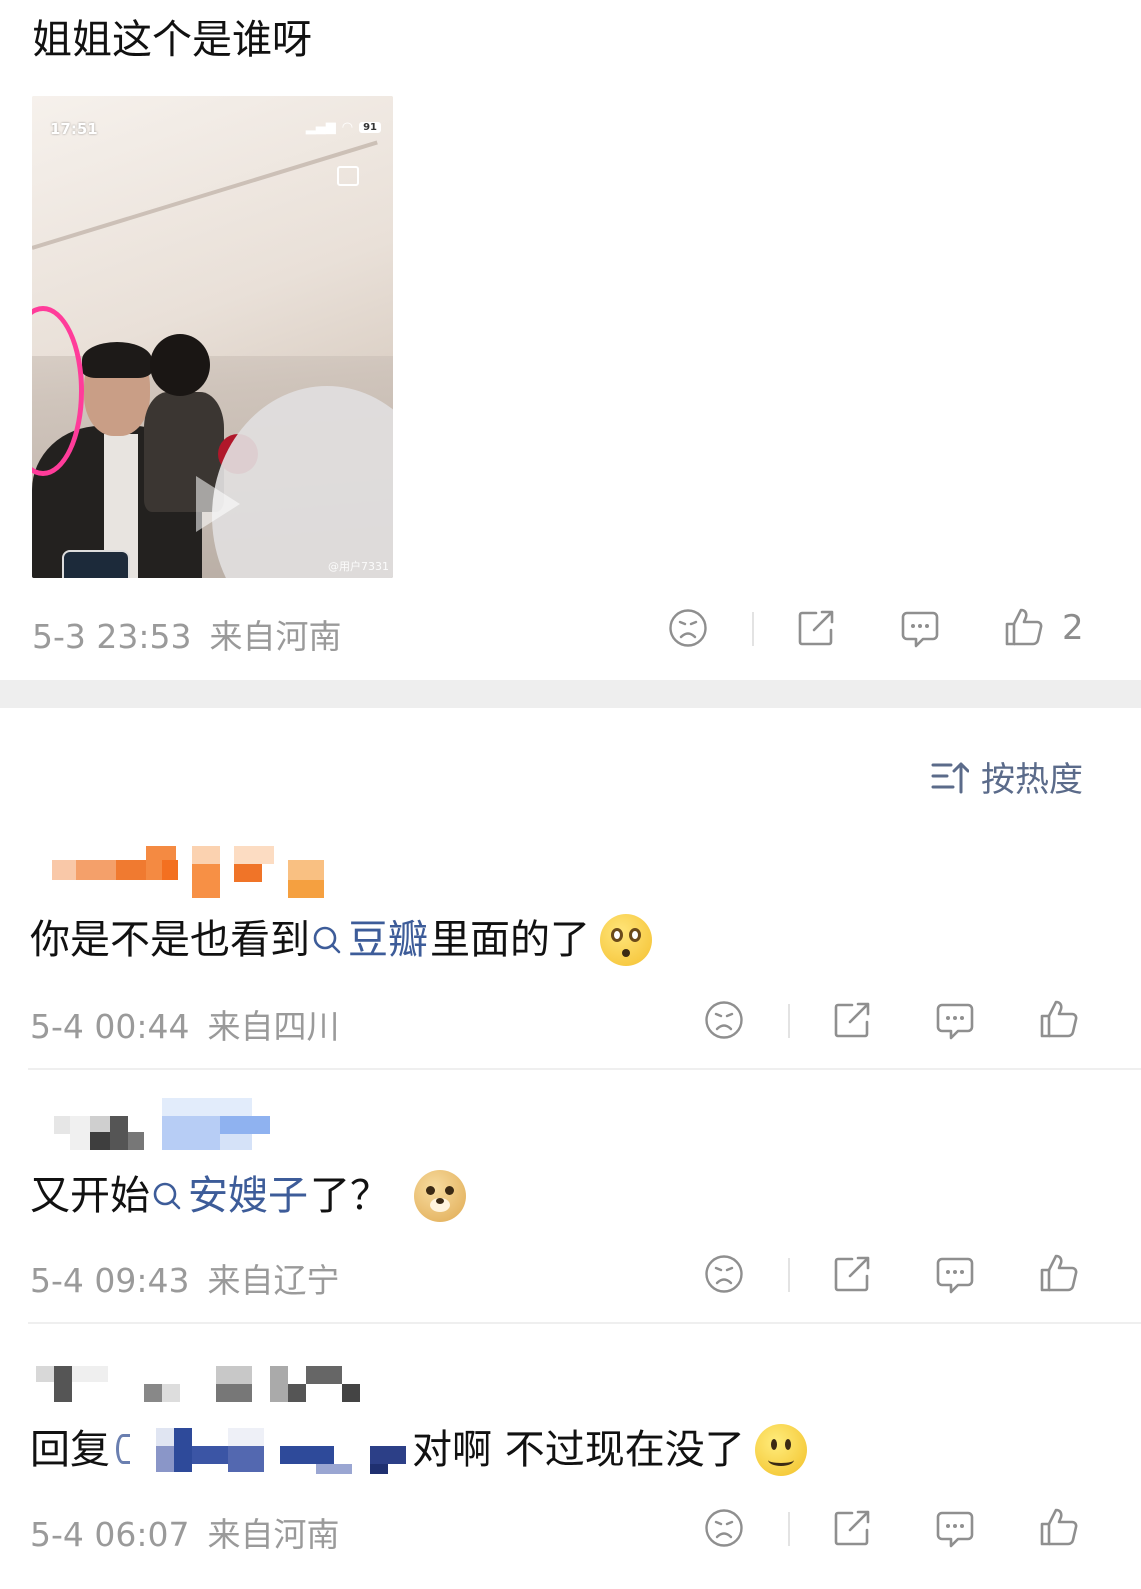 This screenshot has height=1589, width=1141. I want to click on play-icon, so click(218, 504).